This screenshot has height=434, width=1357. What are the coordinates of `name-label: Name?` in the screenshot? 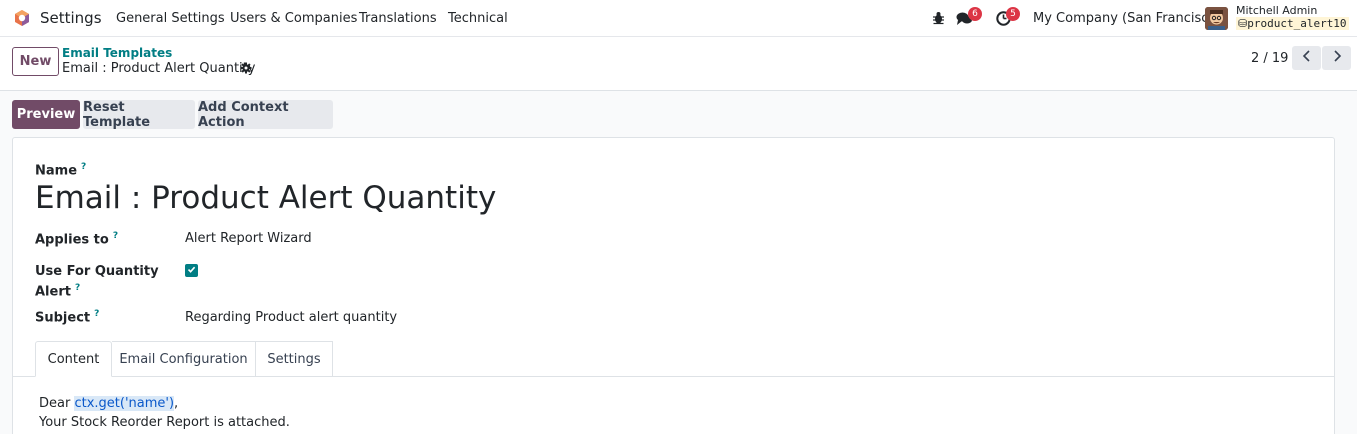 It's located at (61, 170).